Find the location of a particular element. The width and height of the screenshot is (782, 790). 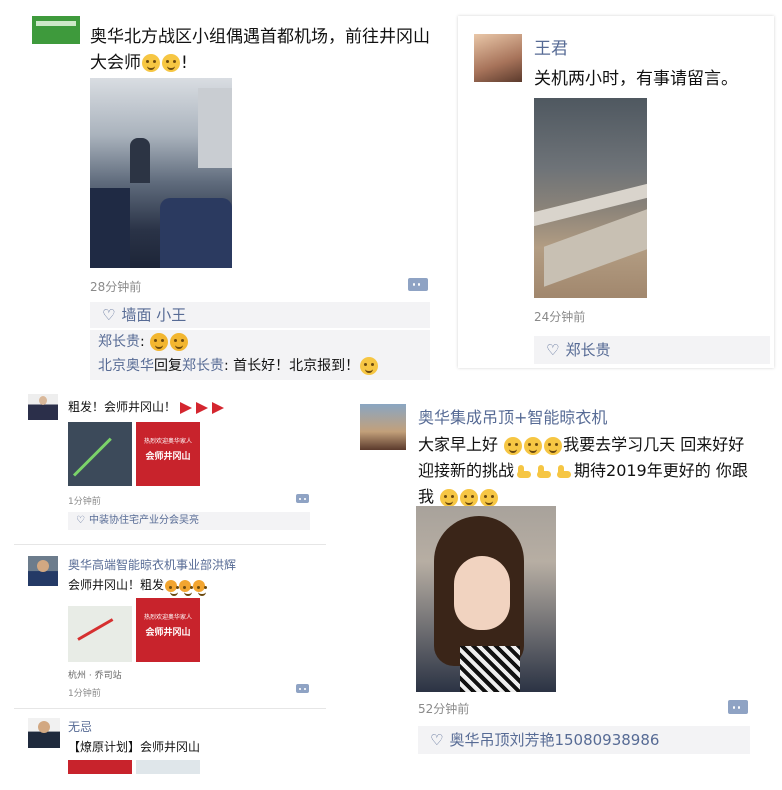

post-text: 【燎原计划】会师井冈山 is located at coordinates (134, 747).